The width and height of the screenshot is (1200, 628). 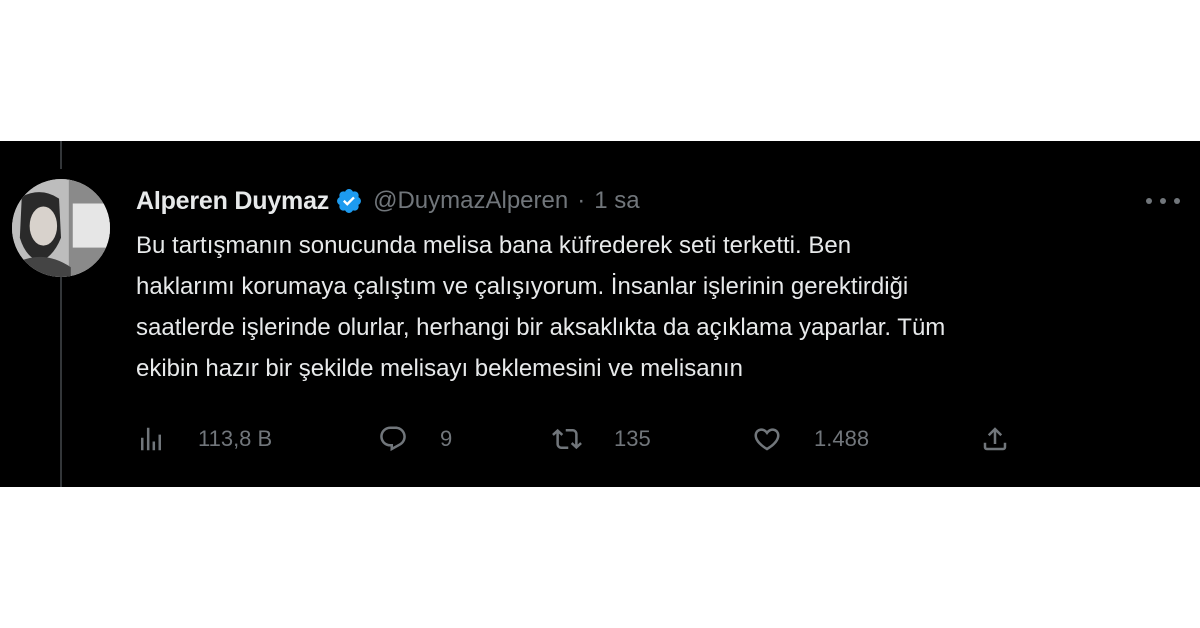 I want to click on avatar-photo, so click(x=61, y=228).